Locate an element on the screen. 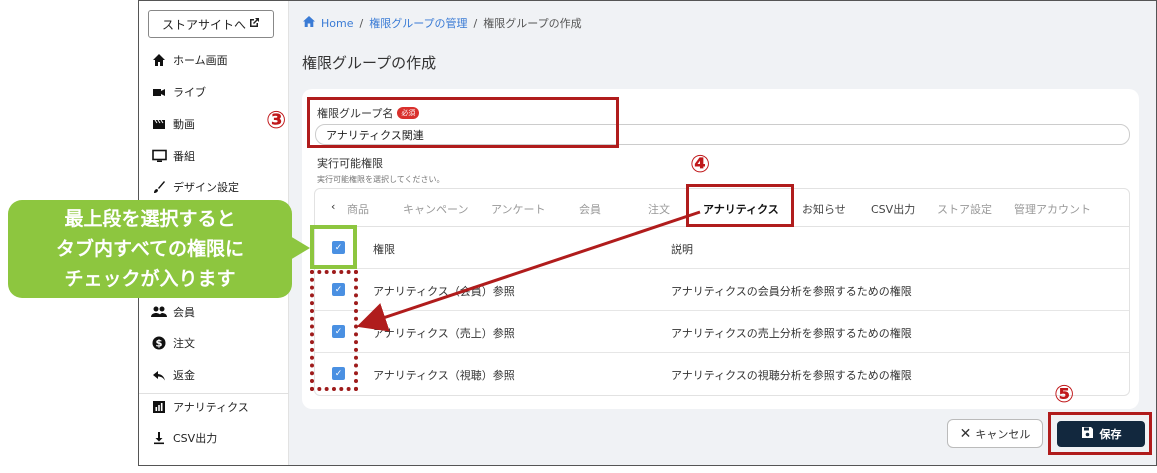 The width and height of the screenshot is (1157, 473). callout-bubble: 最上段を選択すると タブ内すべての権限に チェックが入ります is located at coordinates (150, 249).